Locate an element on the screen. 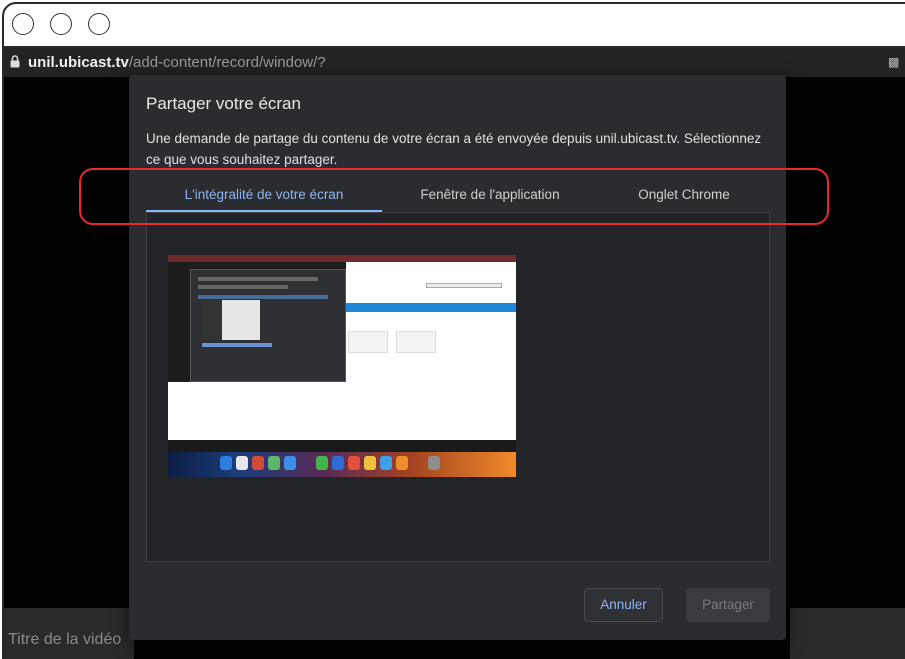 This screenshot has width=905, height=659. thumb-header-bar is located at coordinates (431, 307).